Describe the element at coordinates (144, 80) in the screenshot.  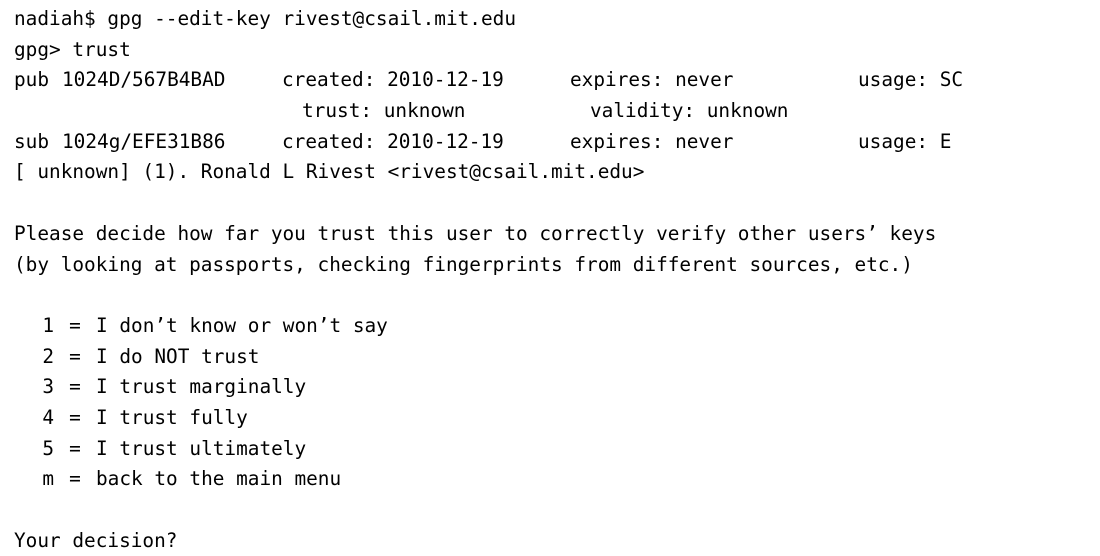
I see `pub-key-id: 1024D/567B4BAD` at that location.